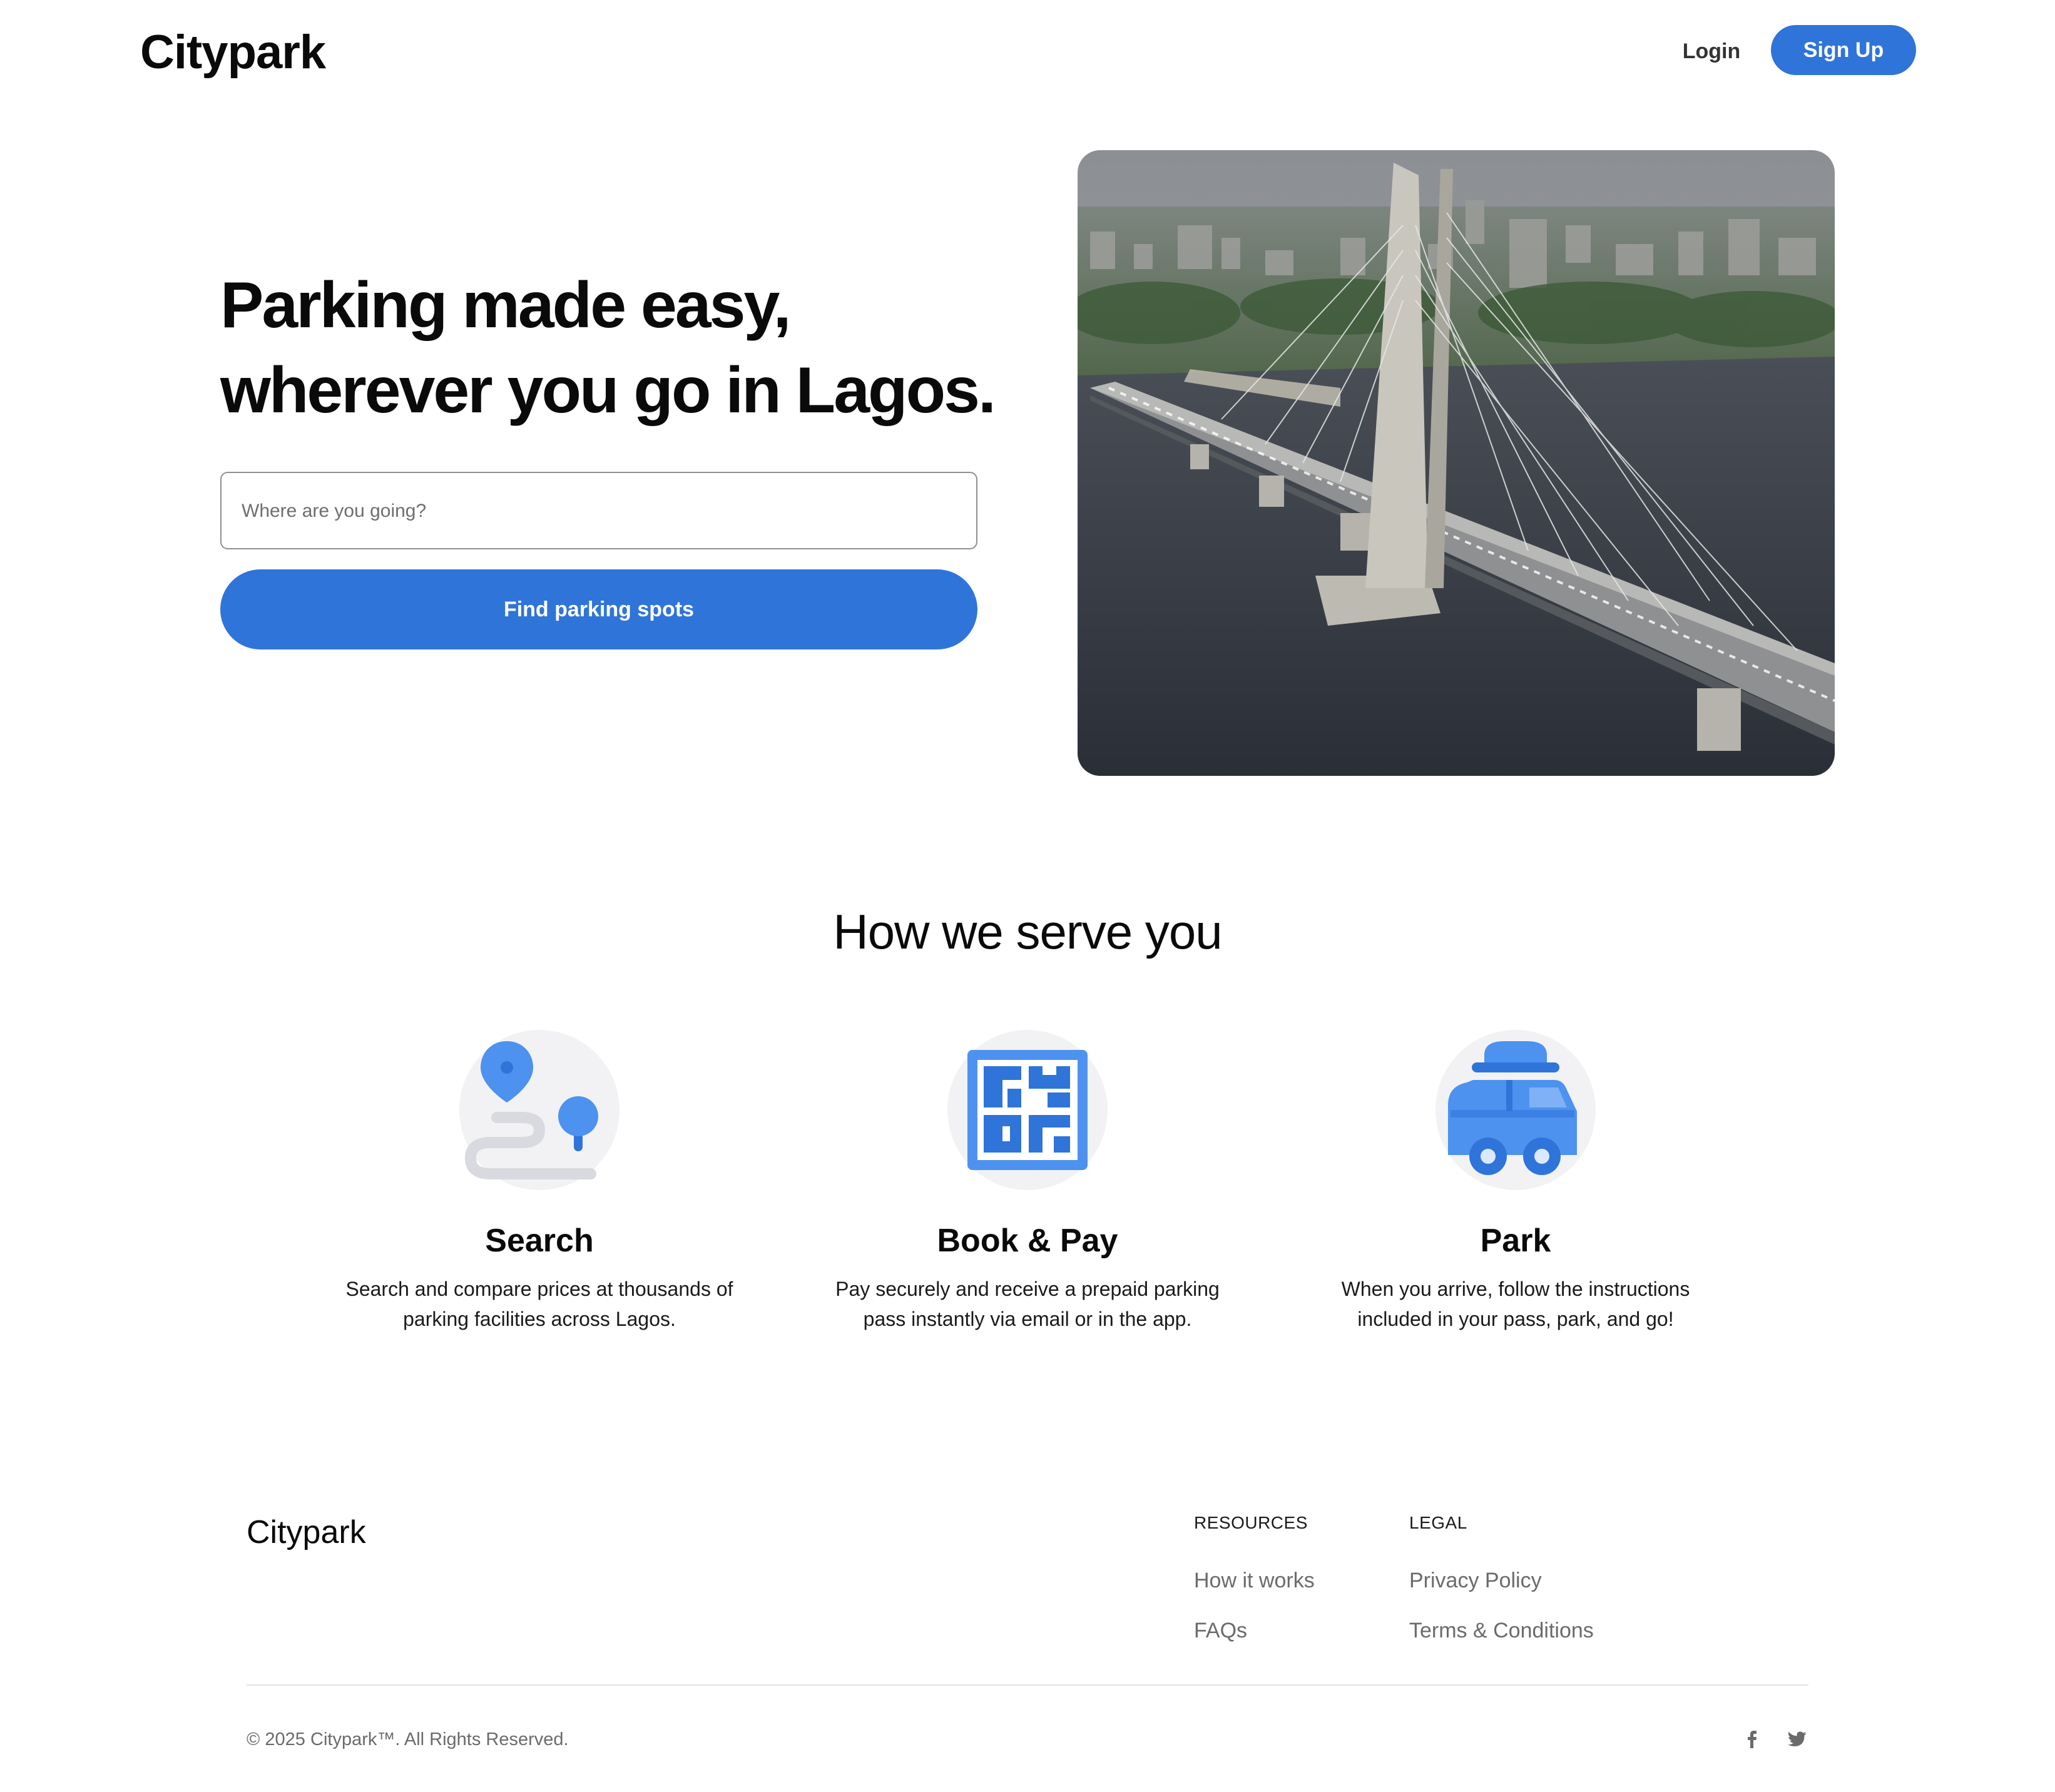 This screenshot has height=1792, width=2055. What do you see at coordinates (1501, 1631) in the screenshot?
I see `footer-link-terms-conditions: Terms & Conditions` at bounding box center [1501, 1631].